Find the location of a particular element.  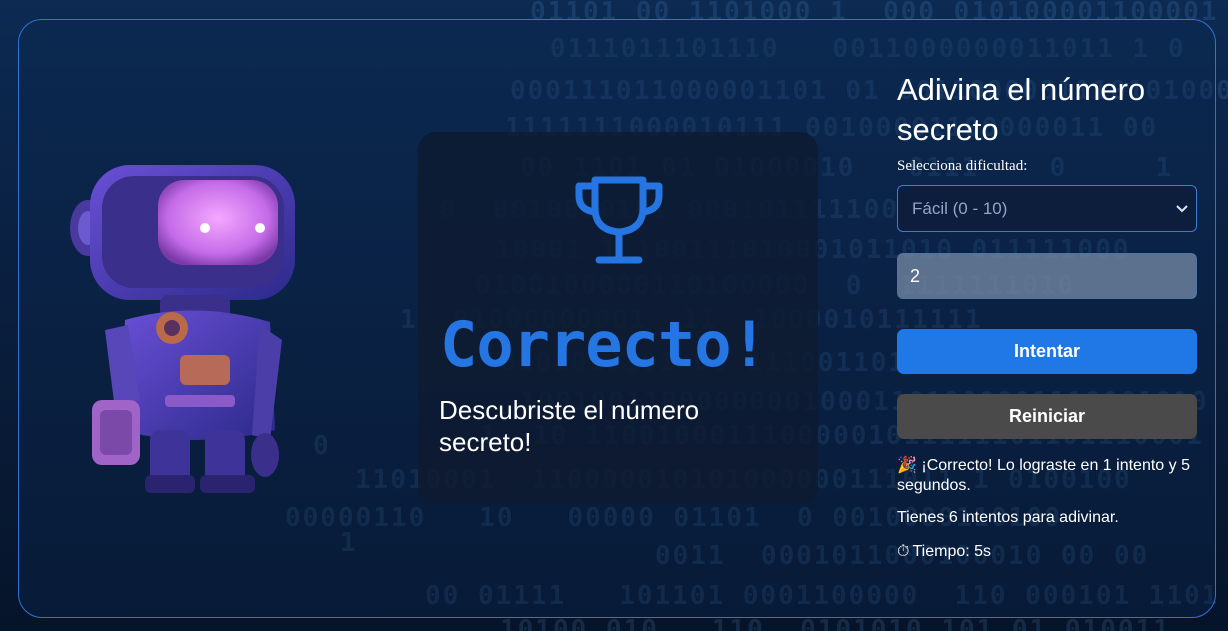

result-heading: Correcto! is located at coordinates (604, 344).